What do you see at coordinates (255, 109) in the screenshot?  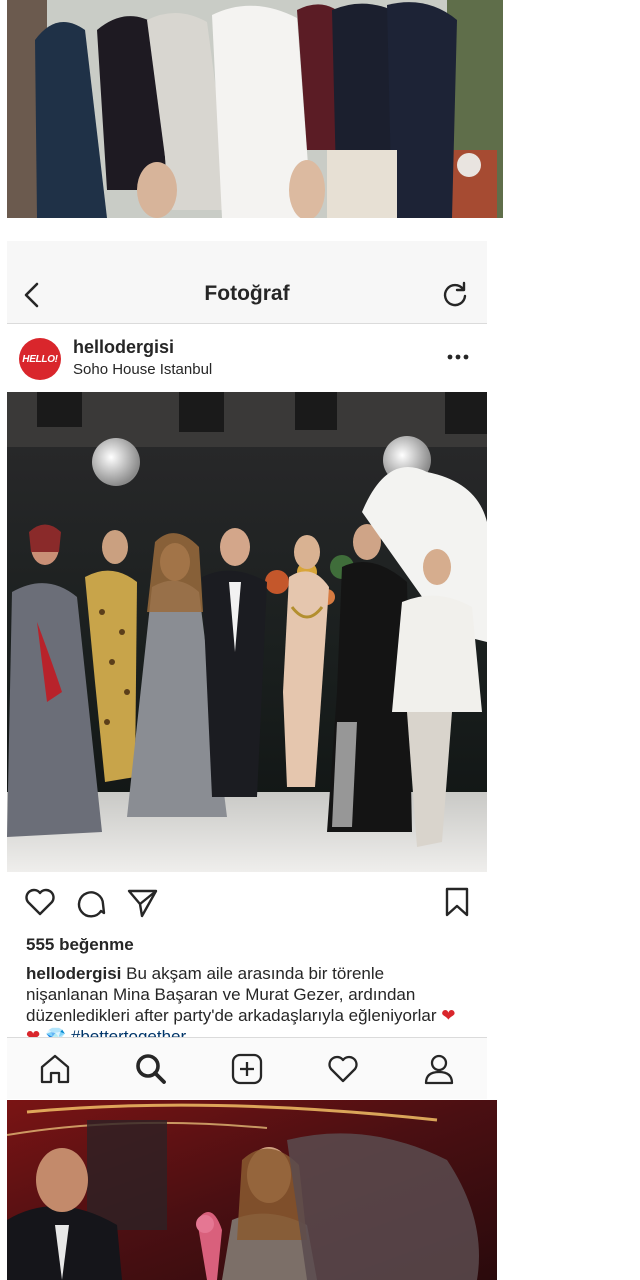 I see `top-photo` at bounding box center [255, 109].